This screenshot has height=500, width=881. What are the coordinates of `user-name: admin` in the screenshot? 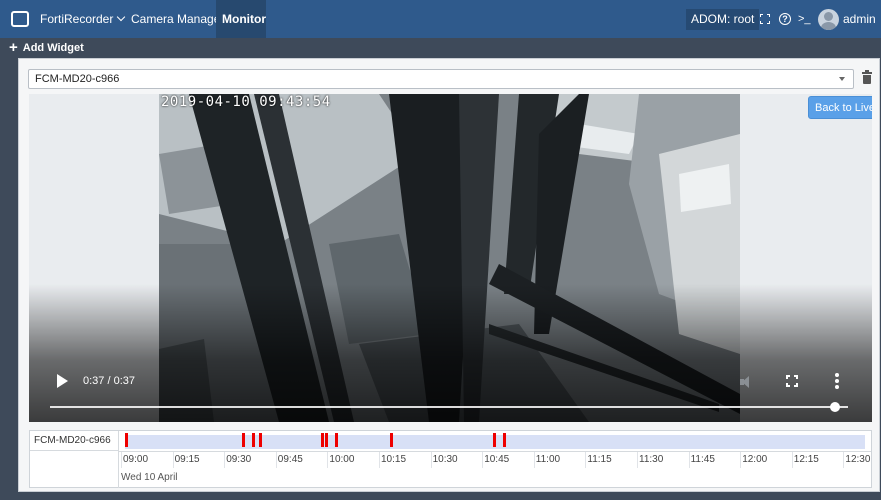 It's located at (859, 19).